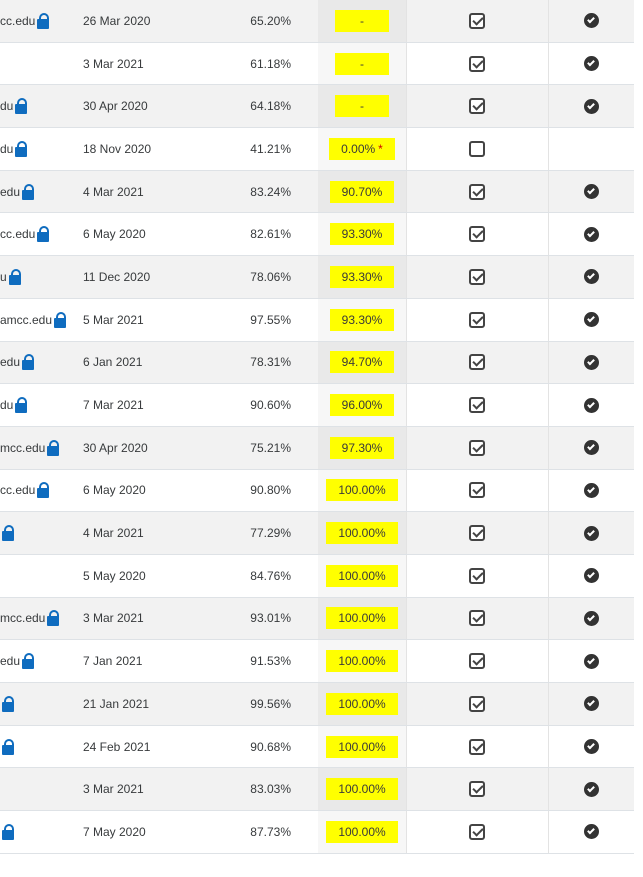 This screenshot has width=643, height=877. I want to click on date-cell: 7 May 2020, so click(114, 831).